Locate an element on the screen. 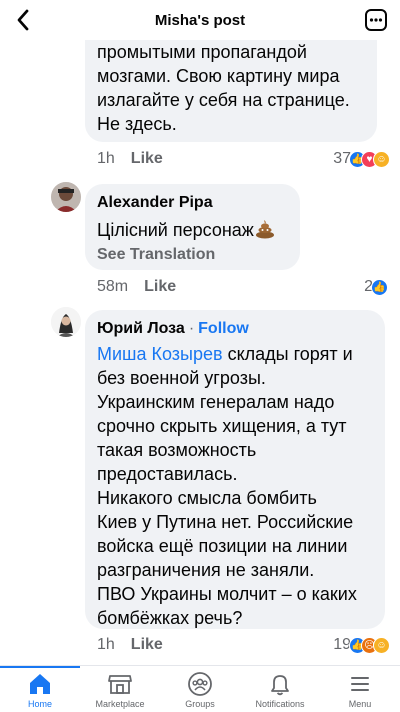  home-icon is located at coordinates (40, 684).